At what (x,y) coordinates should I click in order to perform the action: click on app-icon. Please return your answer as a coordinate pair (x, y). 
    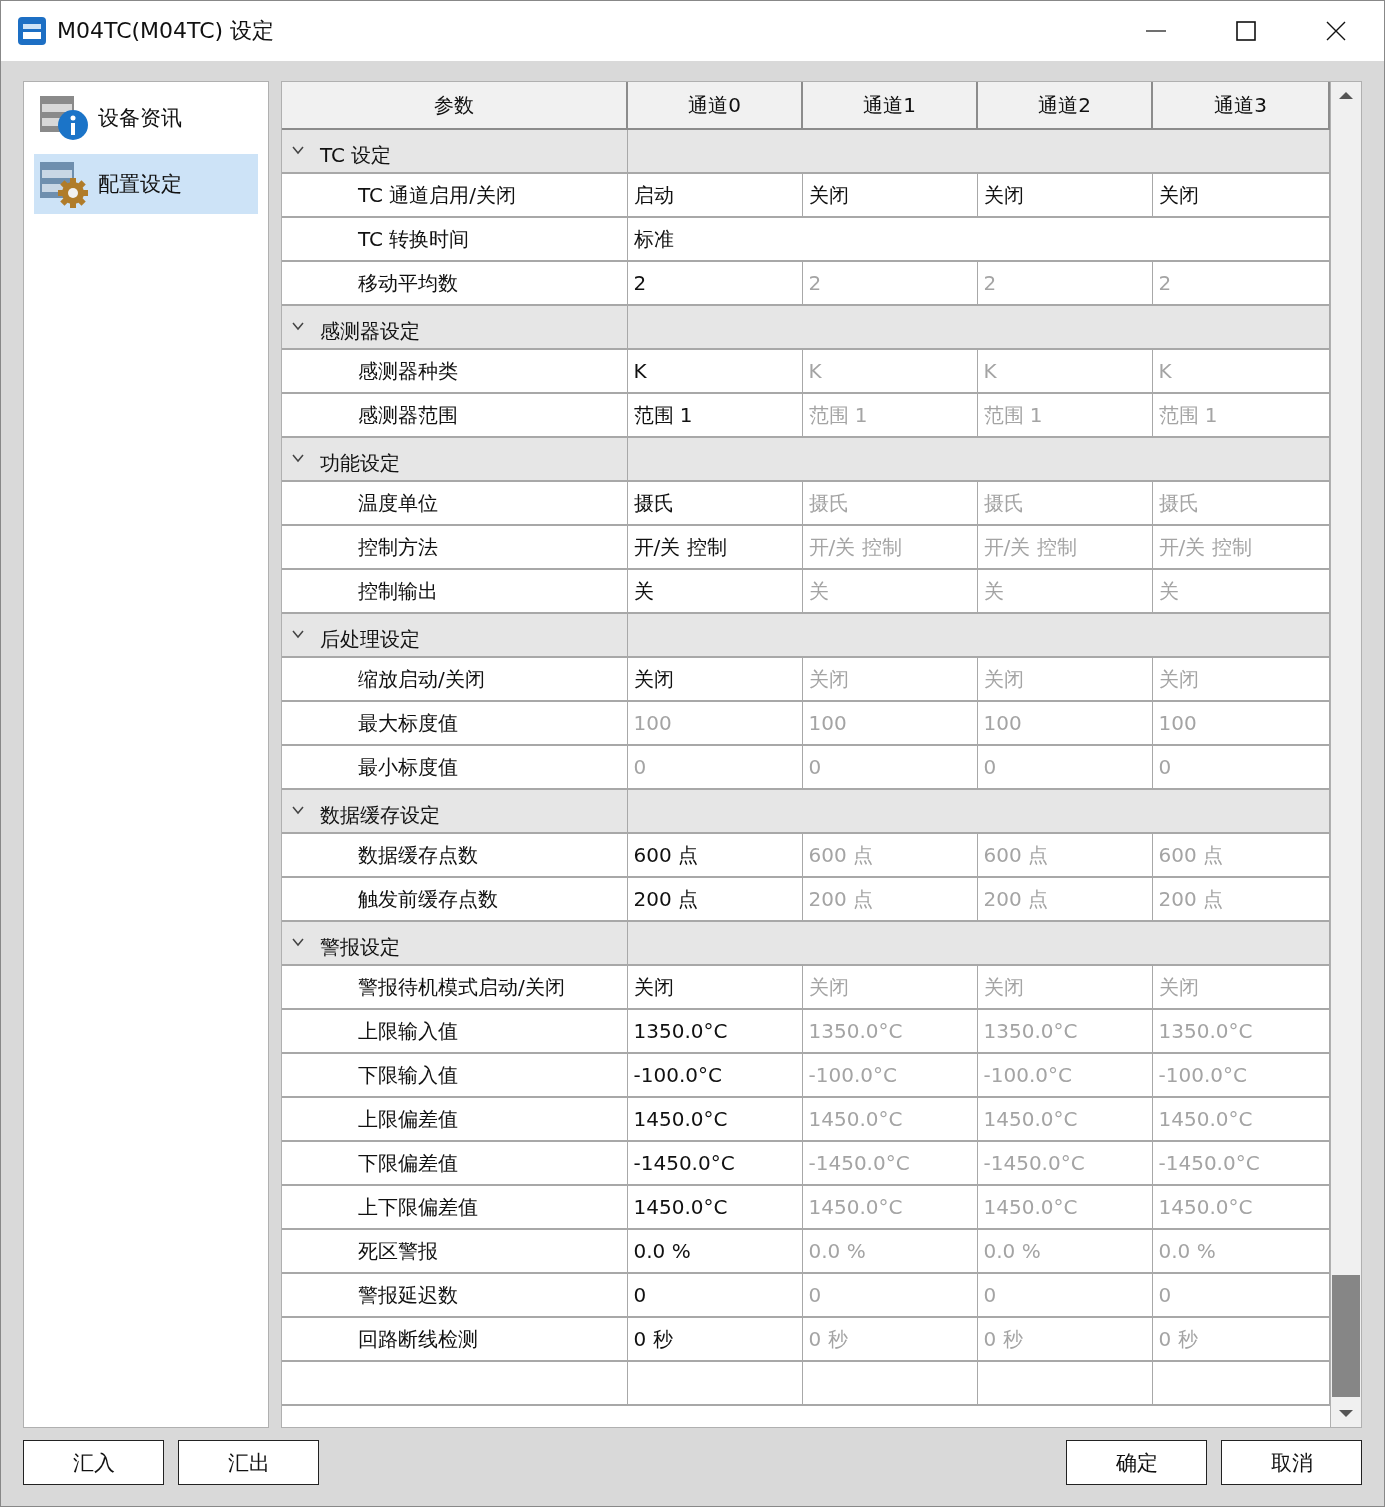
    Looking at the image, I should click on (32, 31).